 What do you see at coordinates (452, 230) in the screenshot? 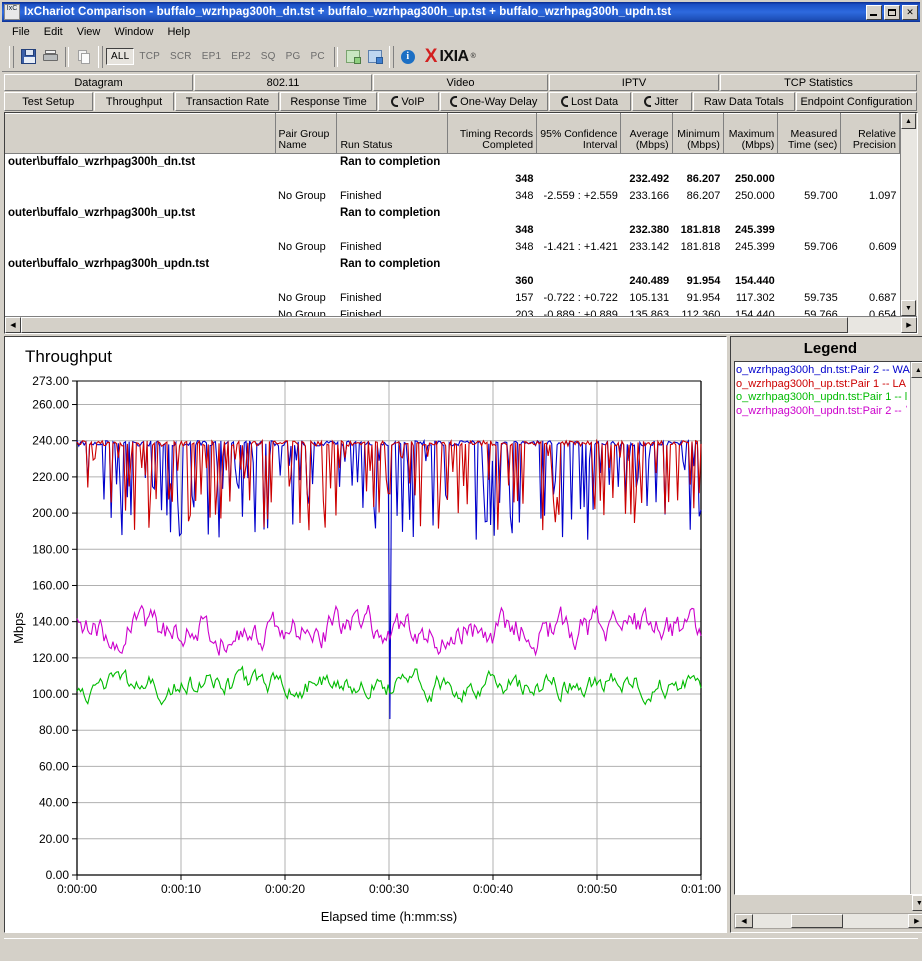
I see `table-row: 348 232.380 181.818 245.399` at bounding box center [452, 230].